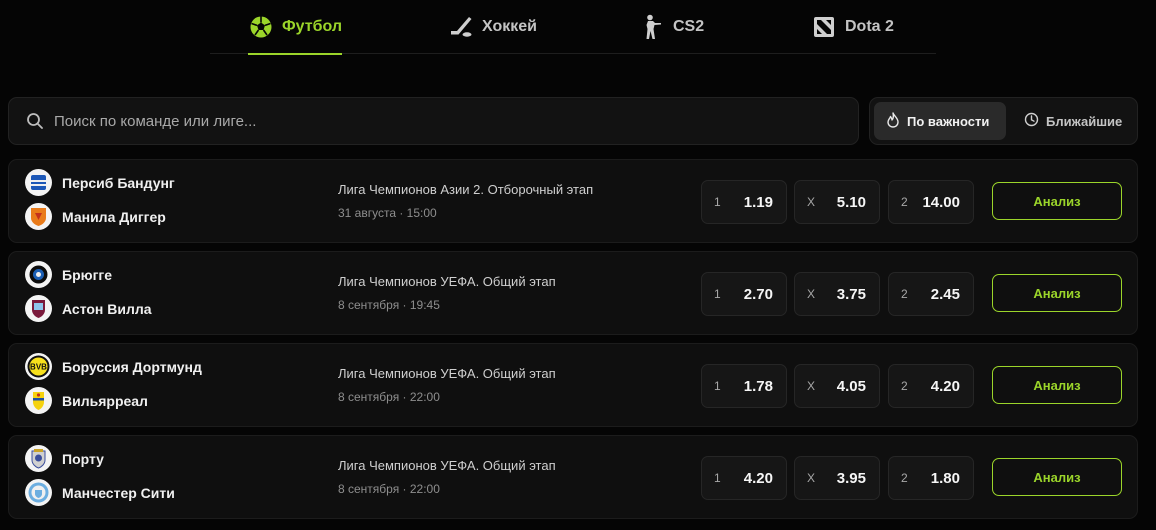  I want to click on dota2-logo-icon, so click(824, 27).